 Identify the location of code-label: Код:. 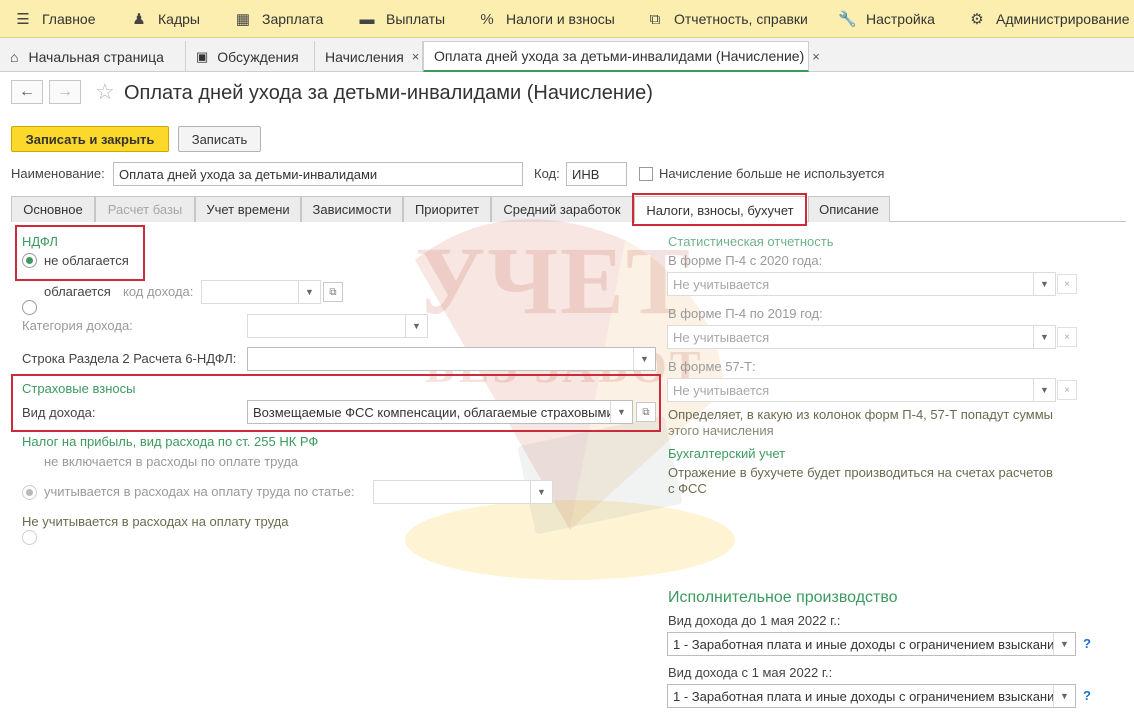
(547, 173).